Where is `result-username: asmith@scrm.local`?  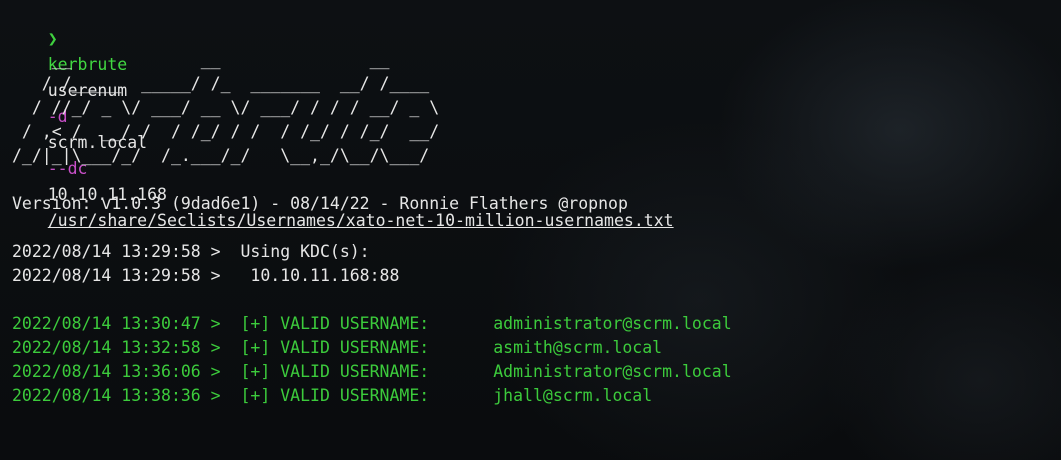 result-username: asmith@scrm.local is located at coordinates (578, 347).